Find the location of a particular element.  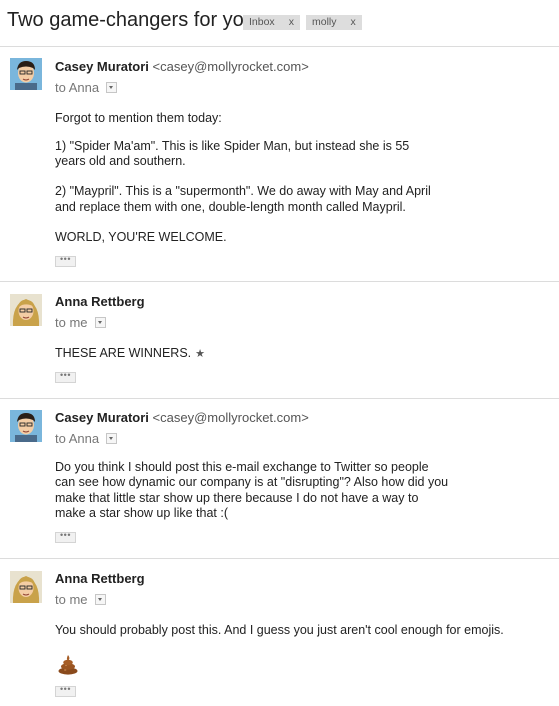

body-line: years old and southern. is located at coordinates (120, 161).